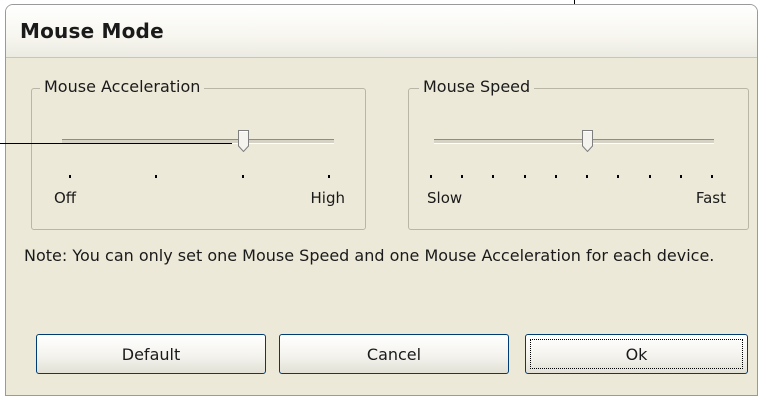  I want to click on mouse-acceleration-min-label: Off, so click(65, 198).